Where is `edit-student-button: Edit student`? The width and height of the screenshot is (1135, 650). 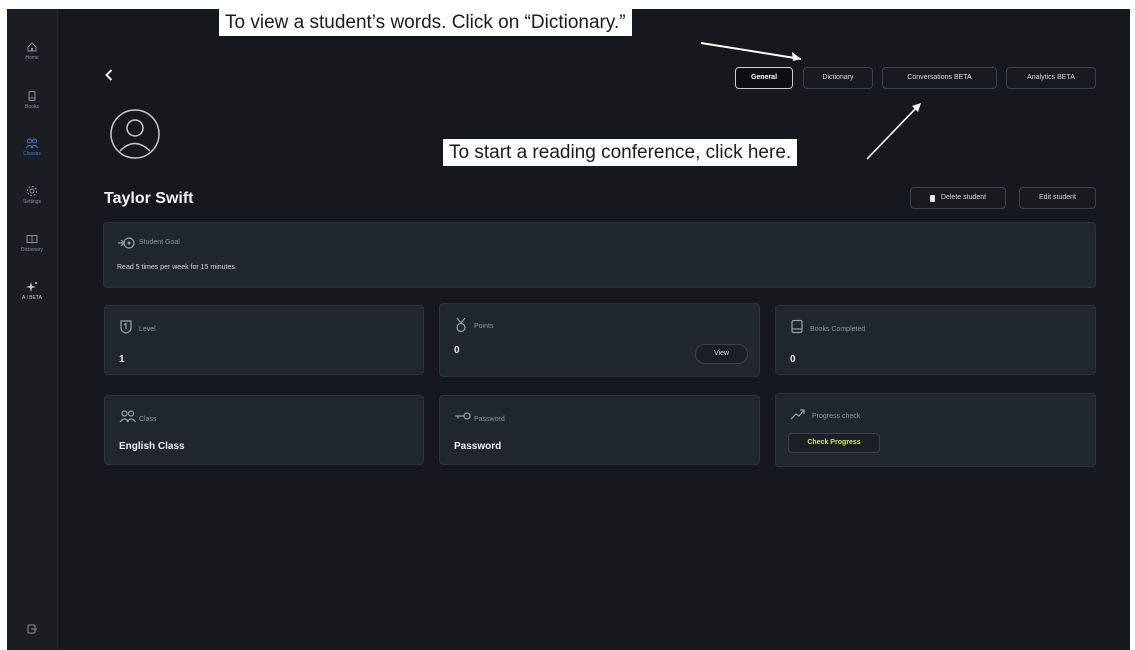 edit-student-button: Edit student is located at coordinates (1057, 198).